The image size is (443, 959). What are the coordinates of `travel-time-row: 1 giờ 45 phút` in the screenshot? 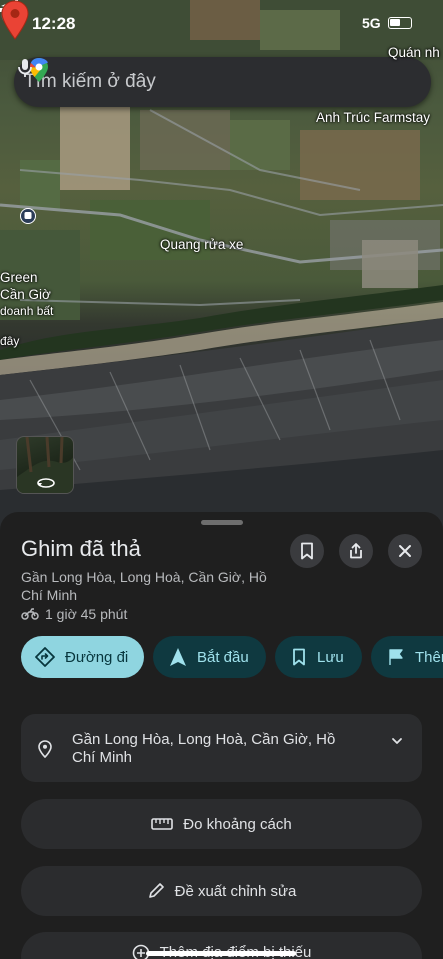 It's located at (74, 614).